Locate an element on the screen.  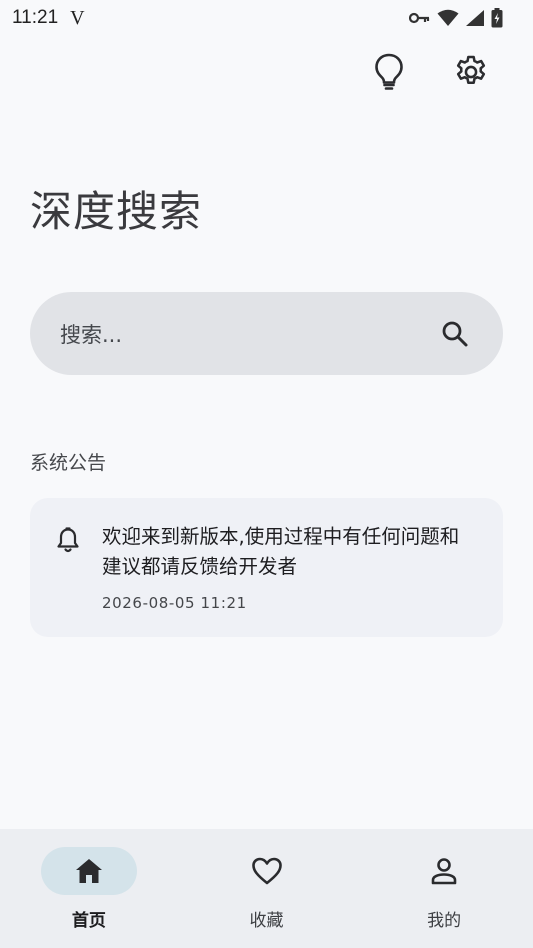
nav-item-favorites: 收藏 is located at coordinates (267, 888).